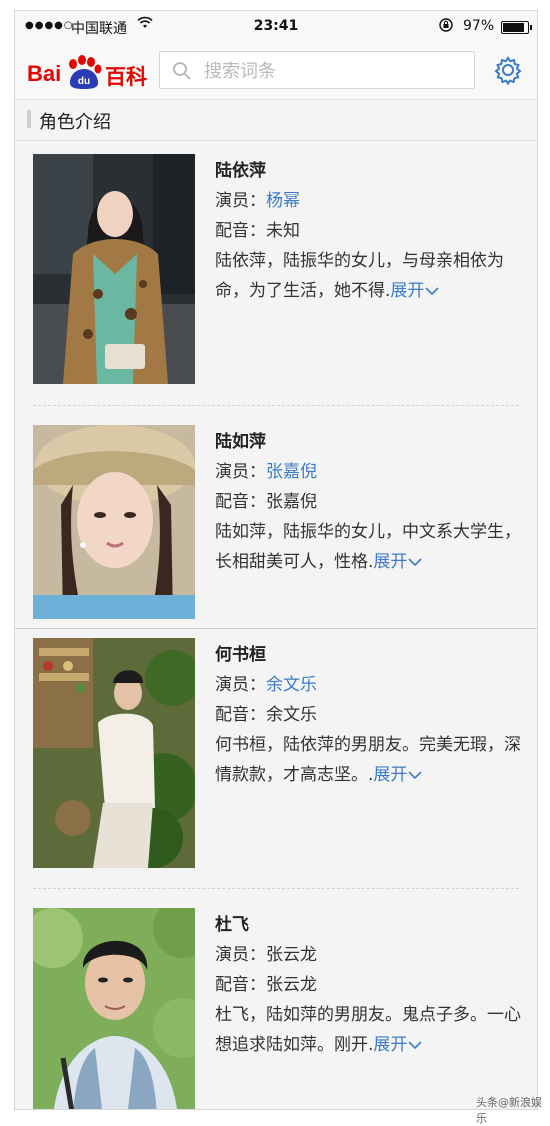 The height and width of the screenshot is (1126, 550). I want to click on logo-text-baike: 百科, so click(126, 77).